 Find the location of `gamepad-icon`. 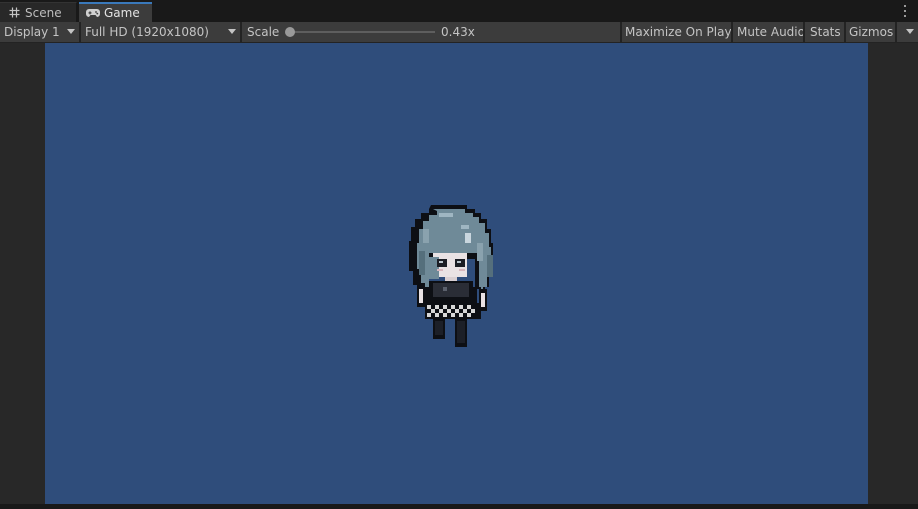

gamepad-icon is located at coordinates (93, 13).